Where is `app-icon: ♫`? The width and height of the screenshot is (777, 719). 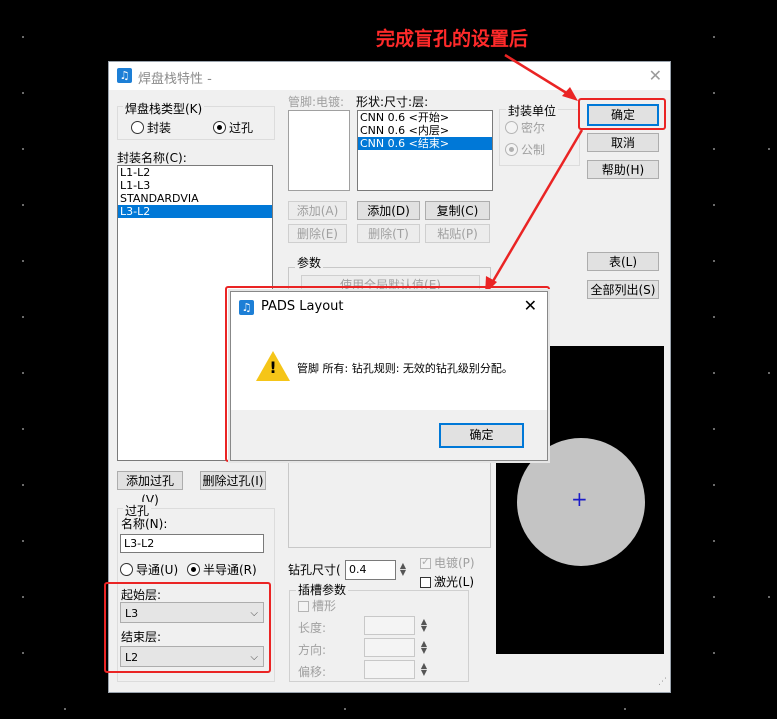
app-icon: ♫ is located at coordinates (246, 307).